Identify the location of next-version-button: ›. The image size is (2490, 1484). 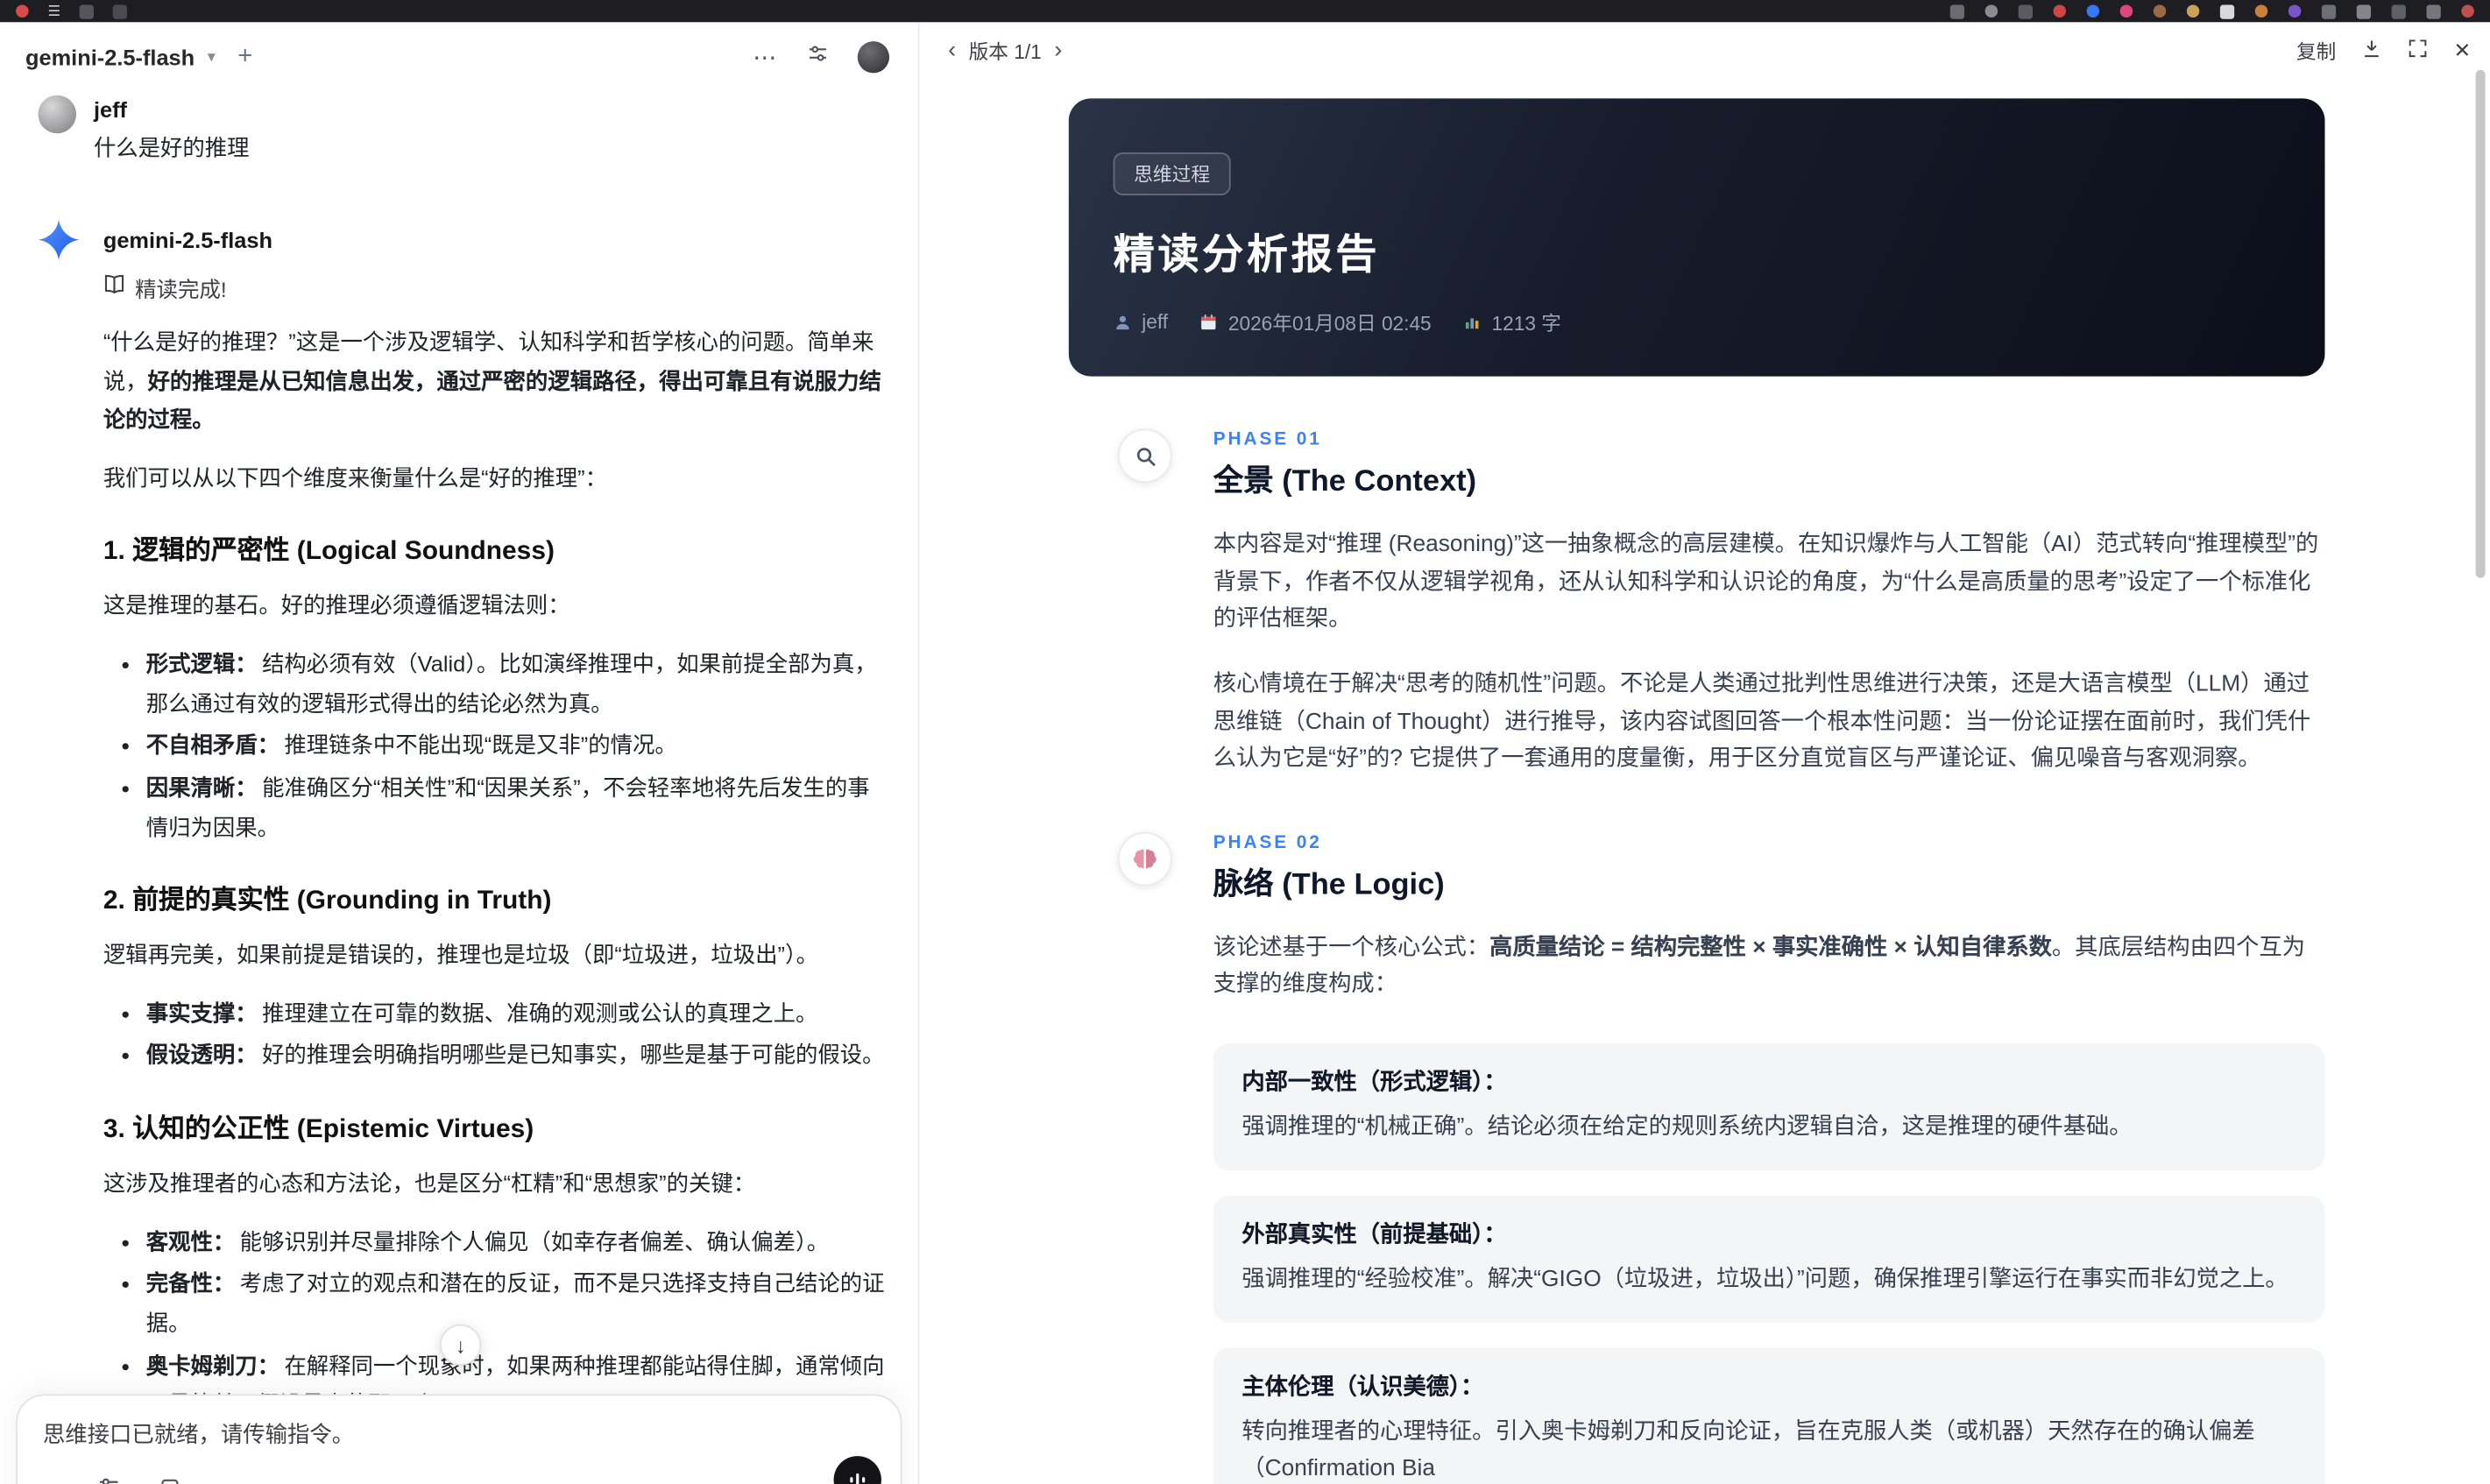
(1058, 51).